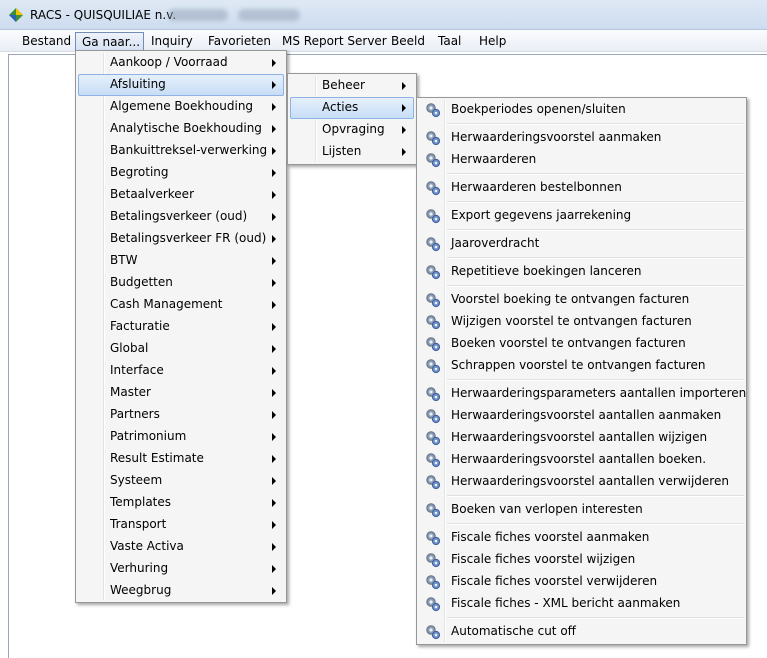  What do you see at coordinates (181, 569) in the screenshot?
I see `menu-item-verhuring: Verhuring` at bounding box center [181, 569].